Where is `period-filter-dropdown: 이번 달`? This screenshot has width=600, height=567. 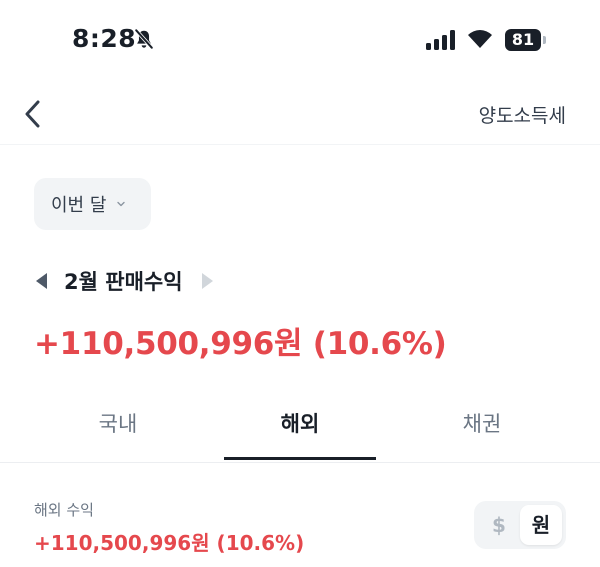 period-filter-dropdown: 이번 달 is located at coordinates (92, 204).